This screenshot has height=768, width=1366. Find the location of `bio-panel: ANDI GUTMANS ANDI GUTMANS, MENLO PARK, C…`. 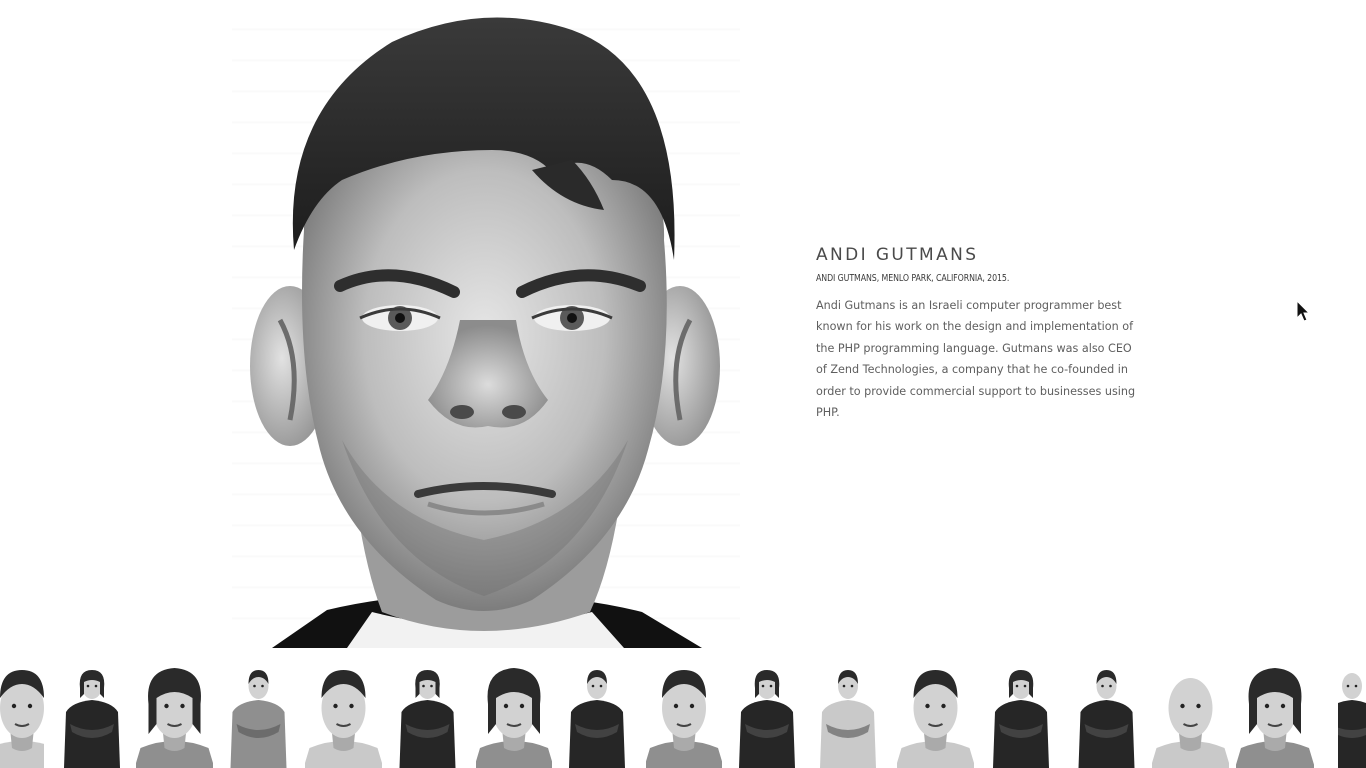

bio-panel: ANDI GUTMANS ANDI GUTMANS, MENLO PARK, C… is located at coordinates (981, 333).